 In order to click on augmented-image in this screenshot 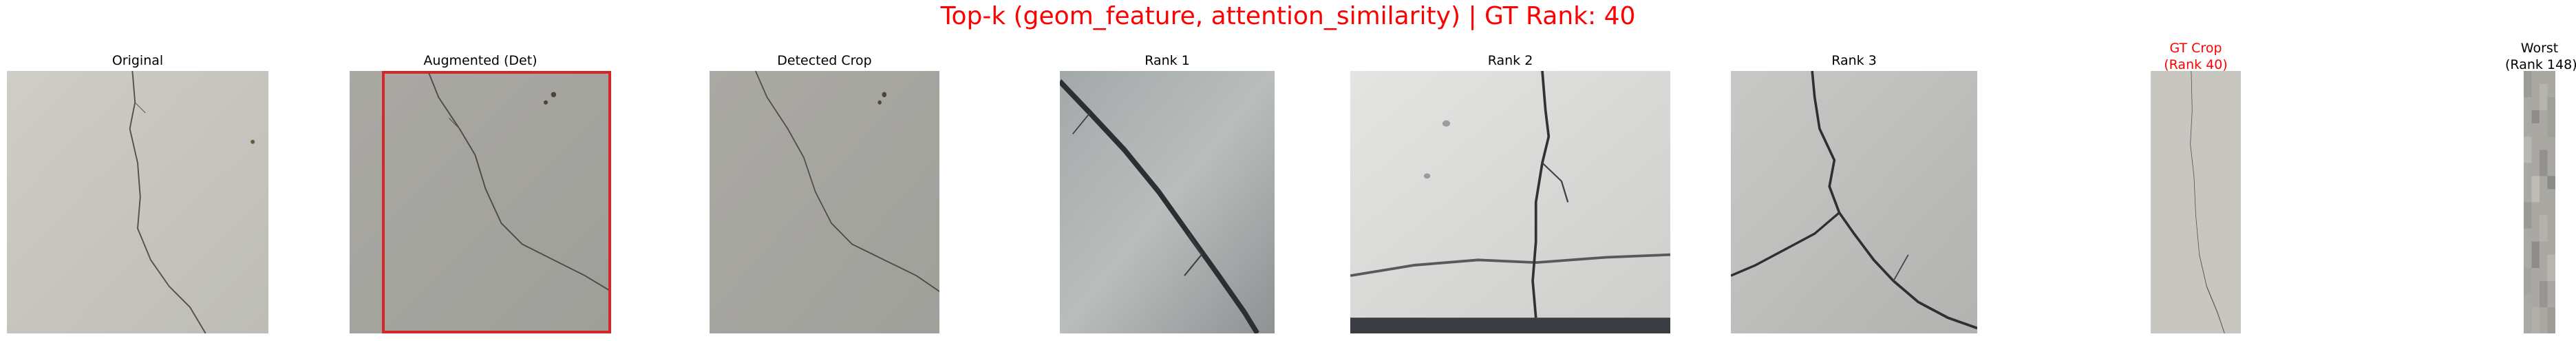, I will do `click(480, 202)`.